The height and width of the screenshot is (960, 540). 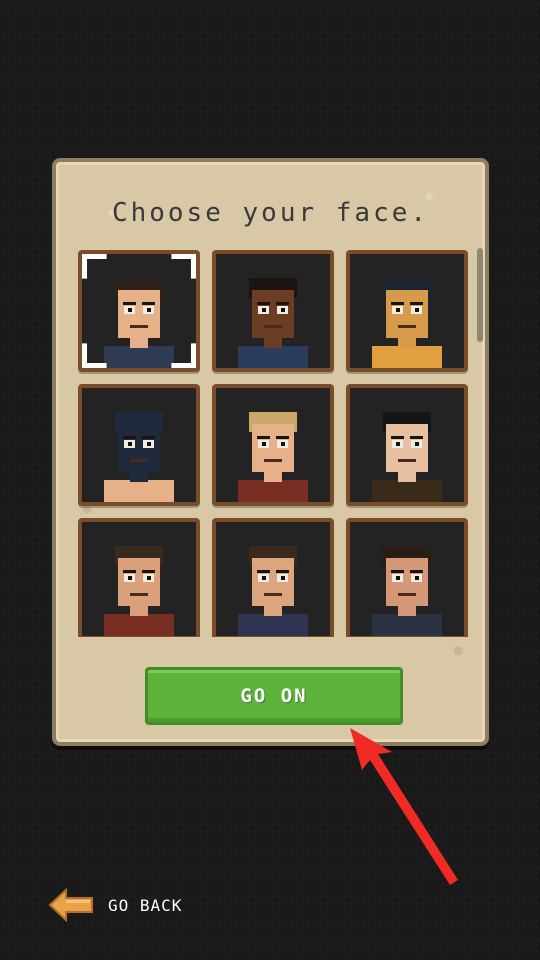 I want to click on face-balaclava-portrait, so click(x=139, y=445).